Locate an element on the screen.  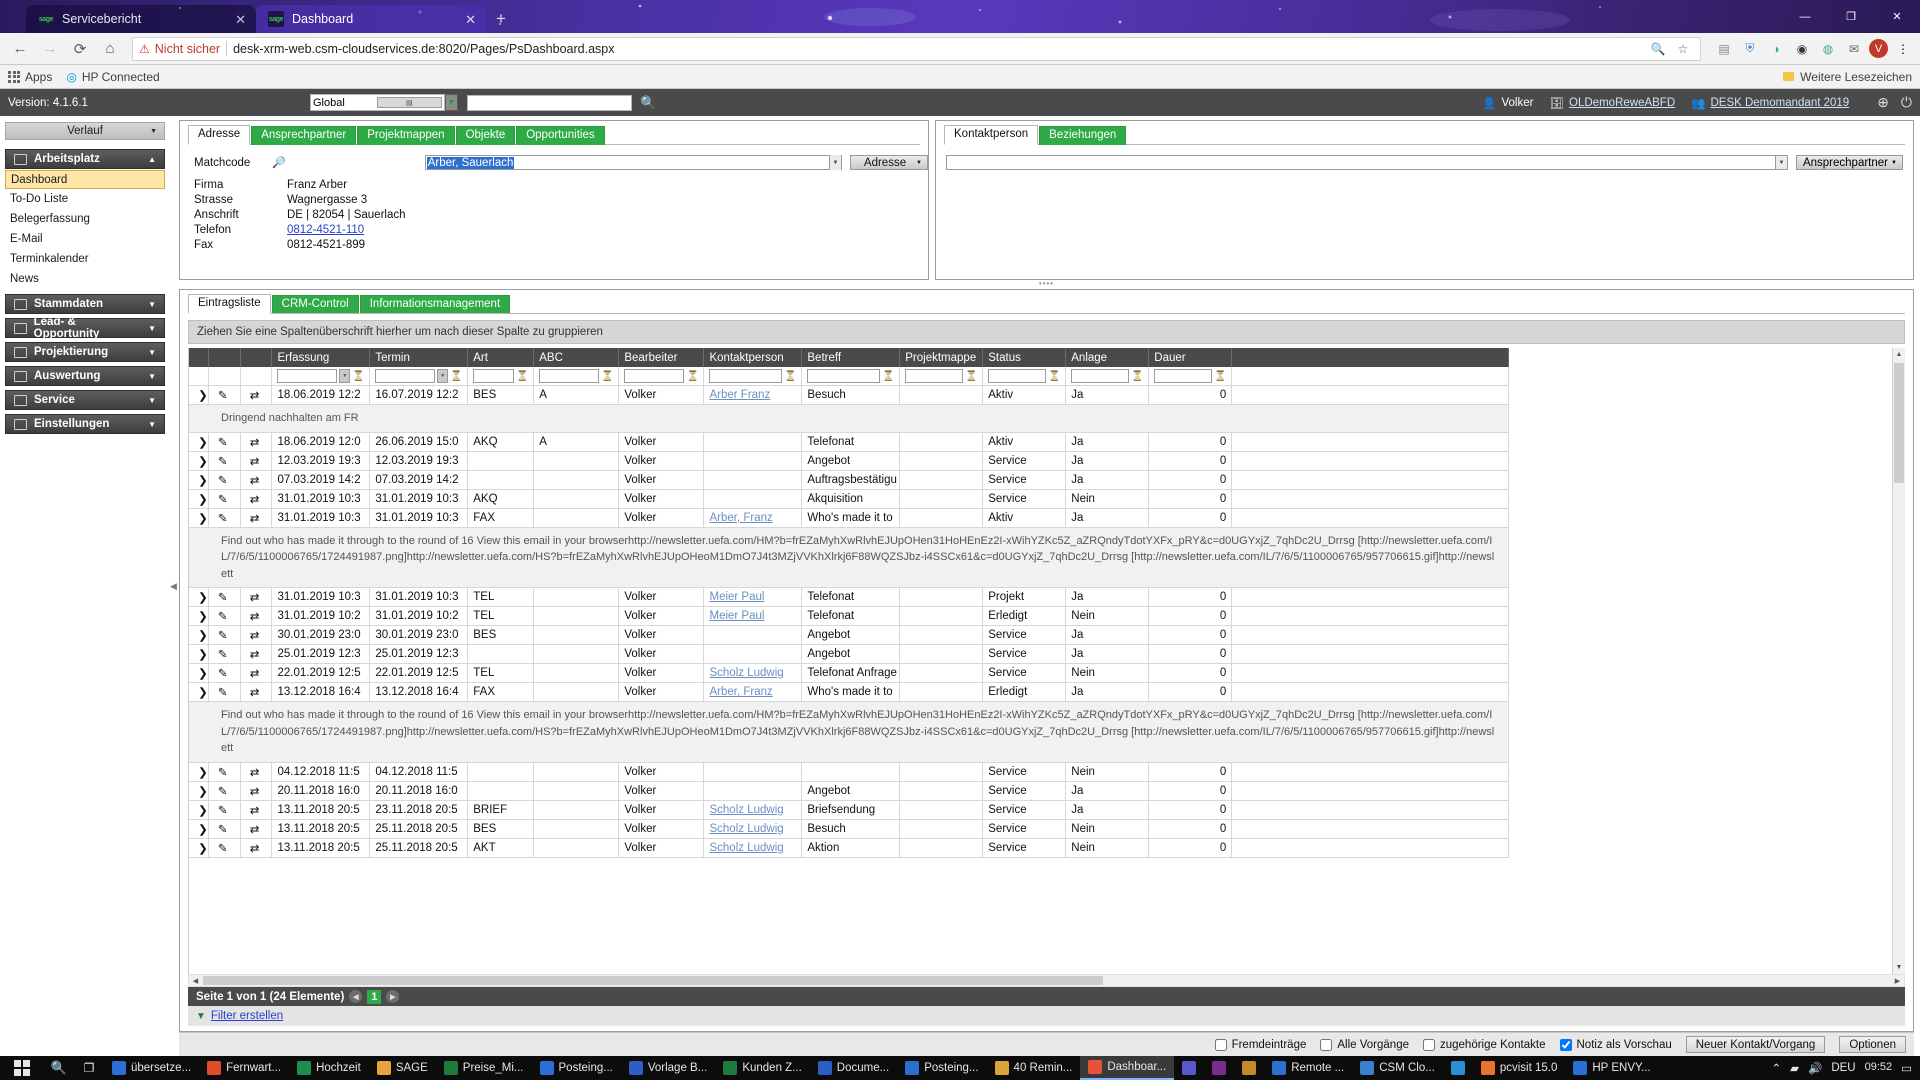
grid-horizontal-scrollbar: ◀ ▶ is located at coordinates (1046, 980).